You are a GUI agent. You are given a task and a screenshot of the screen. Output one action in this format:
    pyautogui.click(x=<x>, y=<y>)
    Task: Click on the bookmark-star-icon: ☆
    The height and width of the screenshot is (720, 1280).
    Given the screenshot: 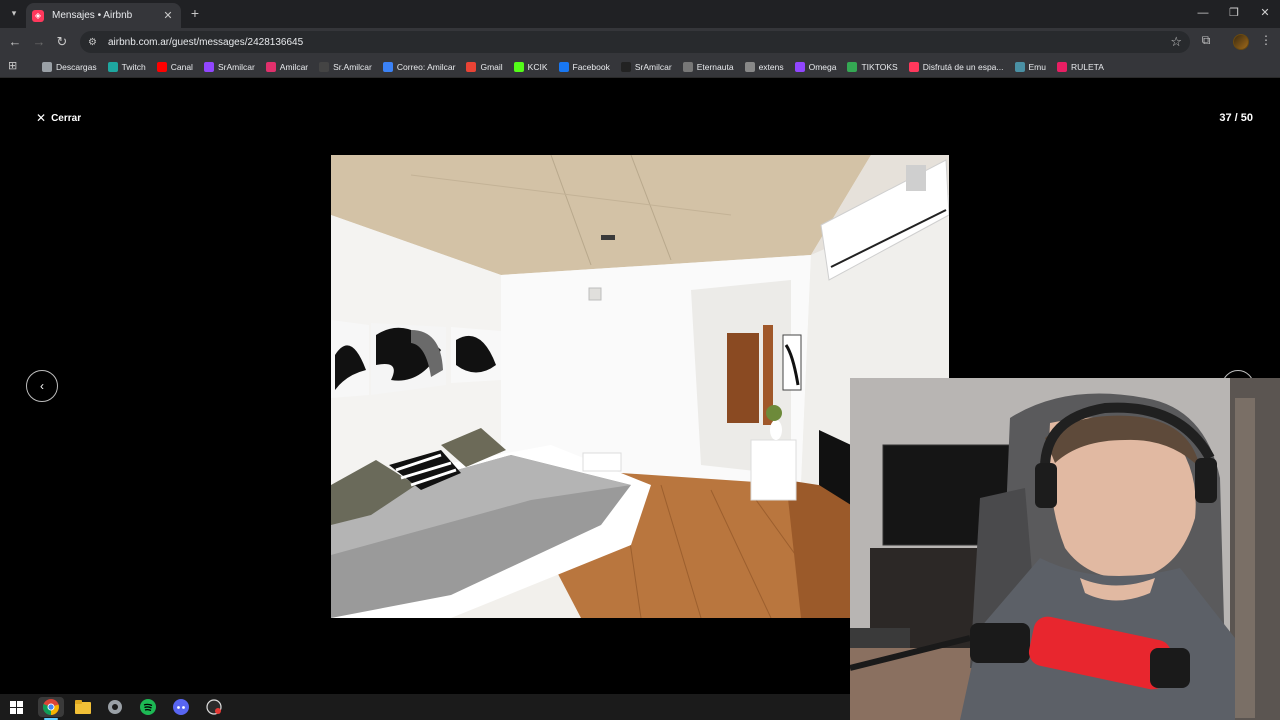 What is the action you would take?
    pyautogui.click(x=1176, y=42)
    